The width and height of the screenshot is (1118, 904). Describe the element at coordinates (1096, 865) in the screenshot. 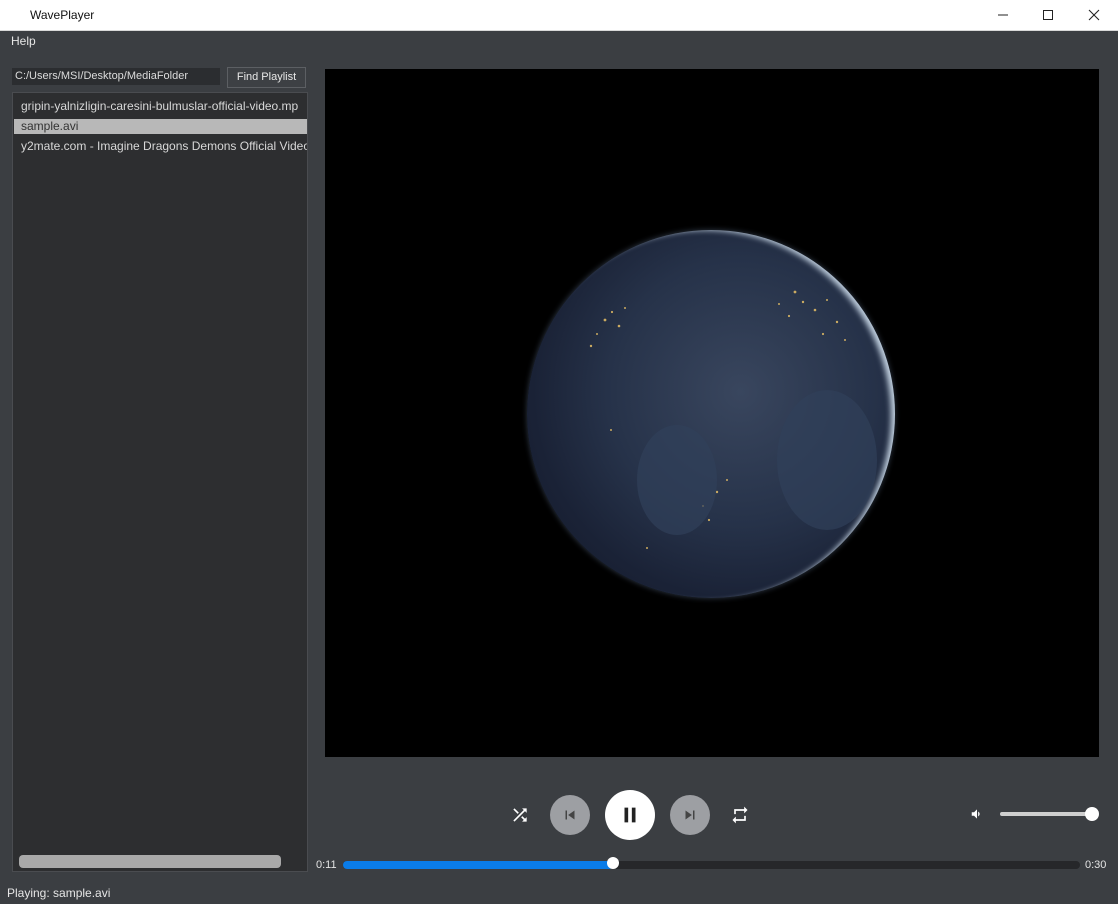

I see `total-time: 0:30` at that location.